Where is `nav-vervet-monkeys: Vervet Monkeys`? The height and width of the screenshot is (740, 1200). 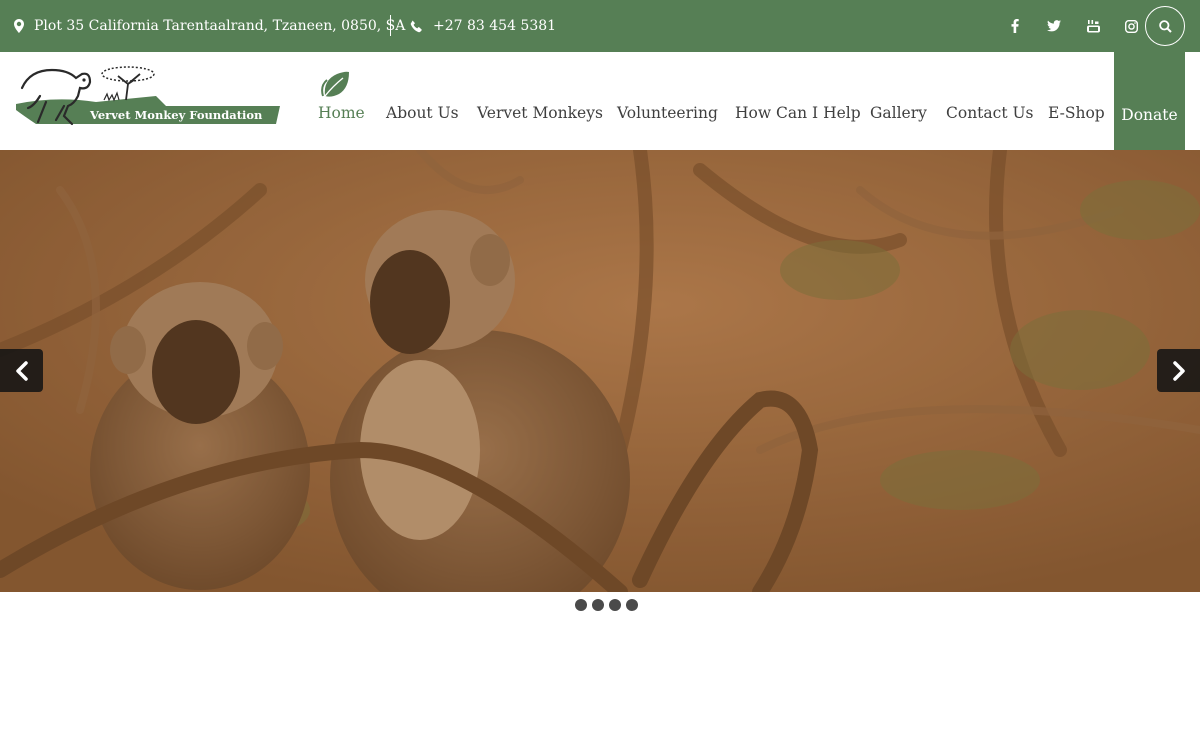 nav-vervet-monkeys: Vervet Monkeys is located at coordinates (540, 113).